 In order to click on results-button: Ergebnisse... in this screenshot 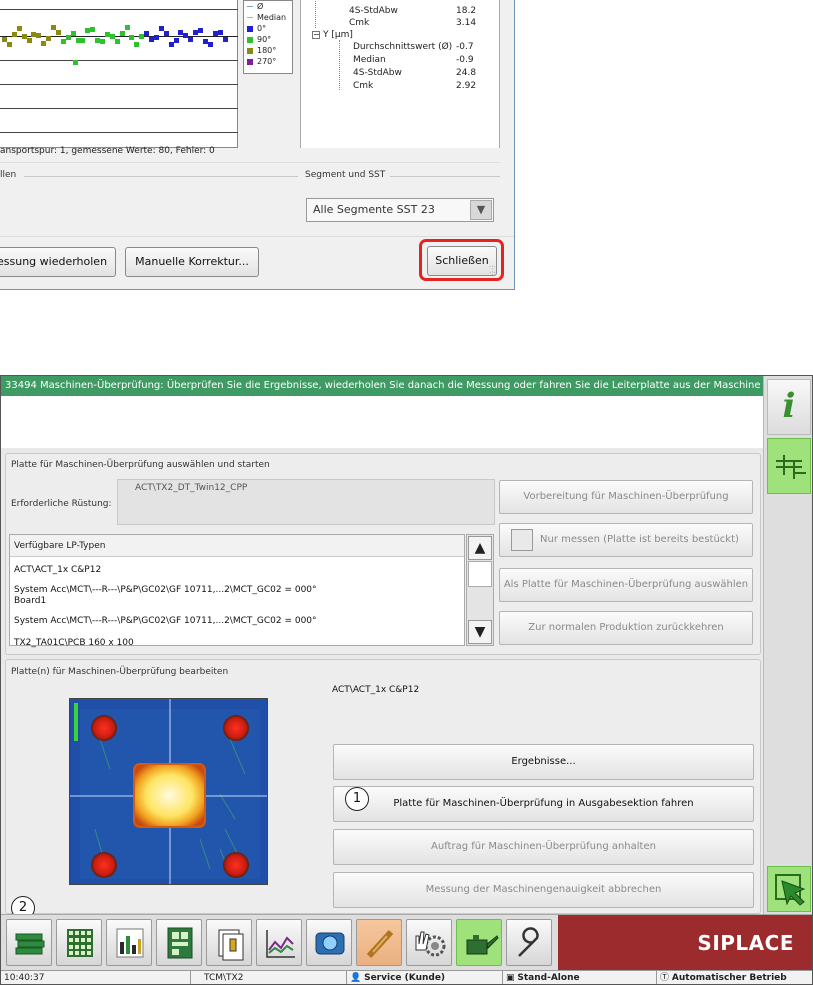, I will do `click(543, 762)`.